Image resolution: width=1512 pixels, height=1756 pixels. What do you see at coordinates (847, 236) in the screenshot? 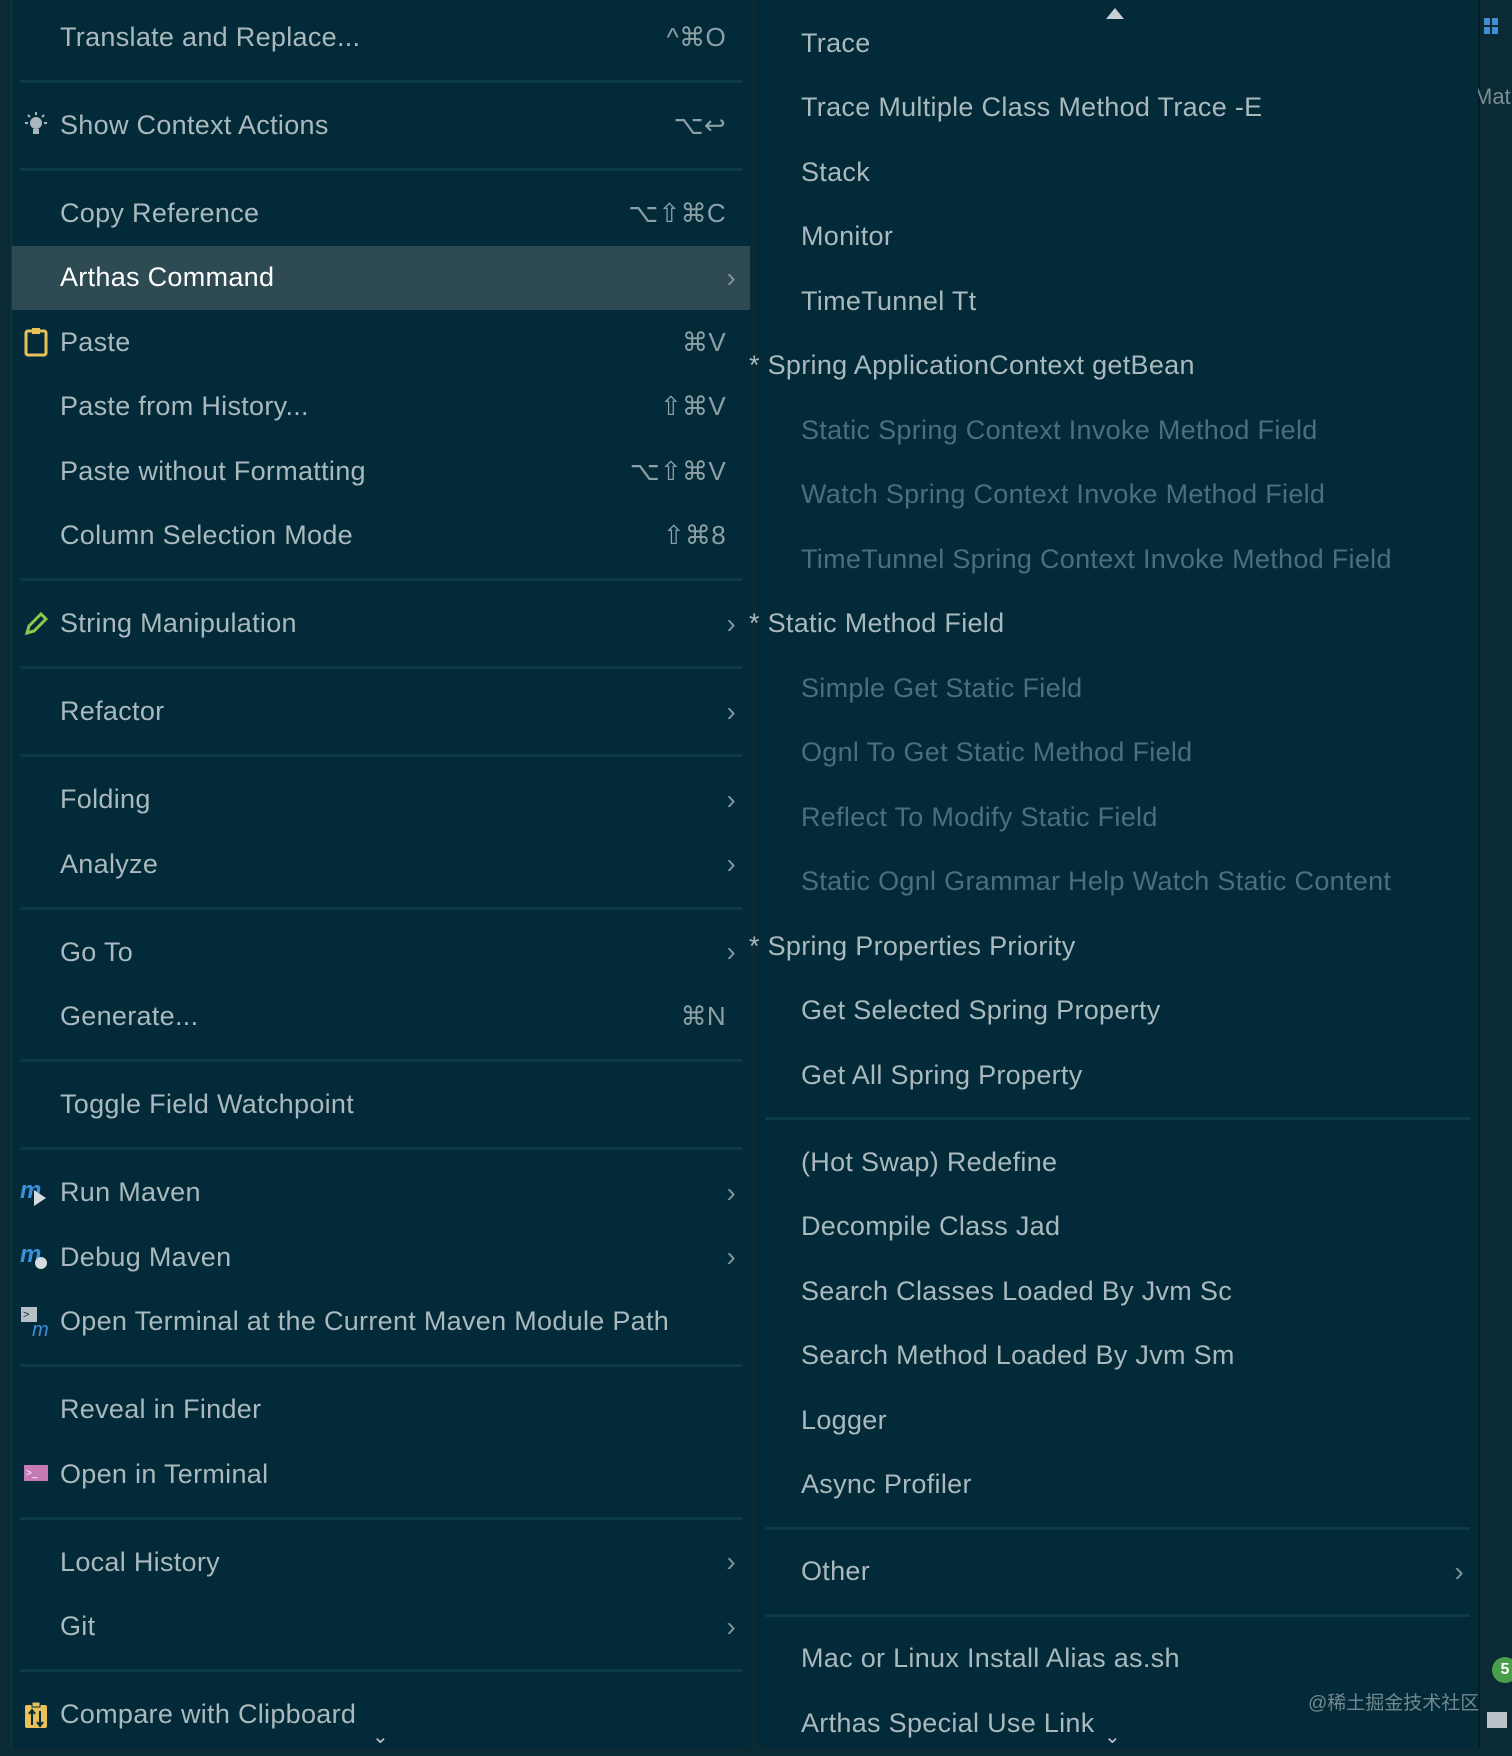
I see `menu-item-label: Monitor` at bounding box center [847, 236].